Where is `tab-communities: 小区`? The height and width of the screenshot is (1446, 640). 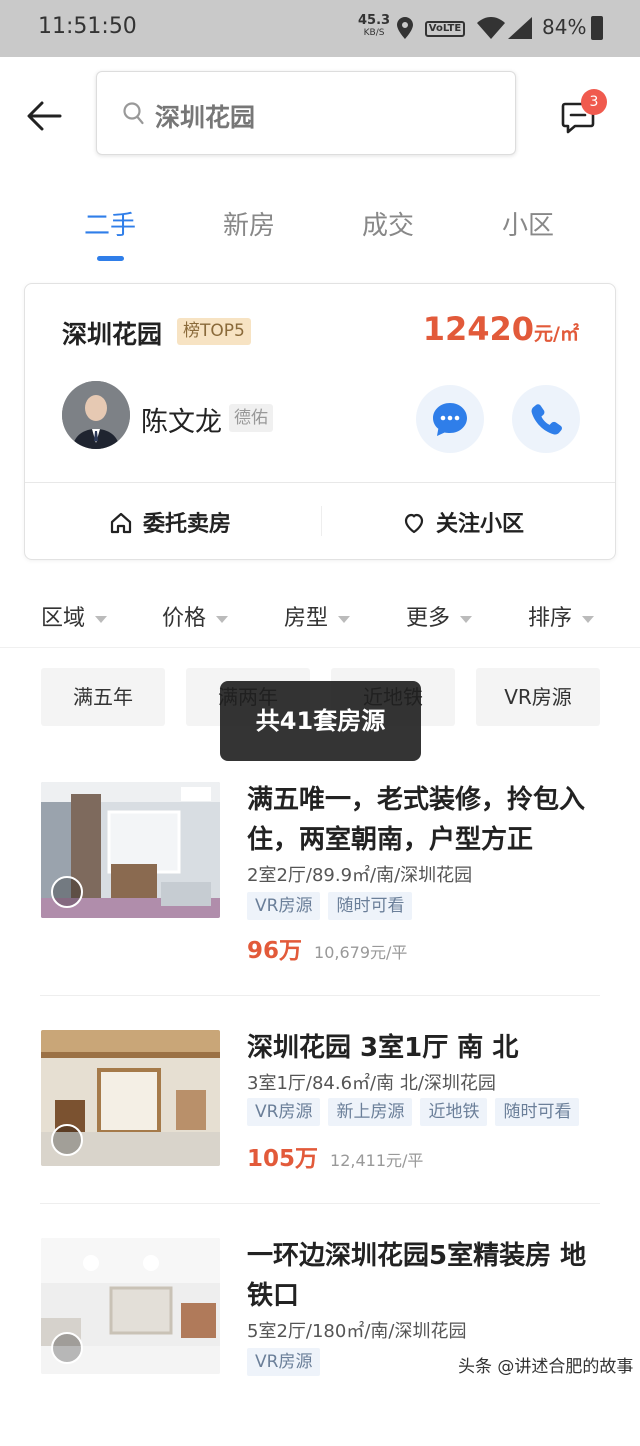
tab-communities: 小区 is located at coordinates (528, 223).